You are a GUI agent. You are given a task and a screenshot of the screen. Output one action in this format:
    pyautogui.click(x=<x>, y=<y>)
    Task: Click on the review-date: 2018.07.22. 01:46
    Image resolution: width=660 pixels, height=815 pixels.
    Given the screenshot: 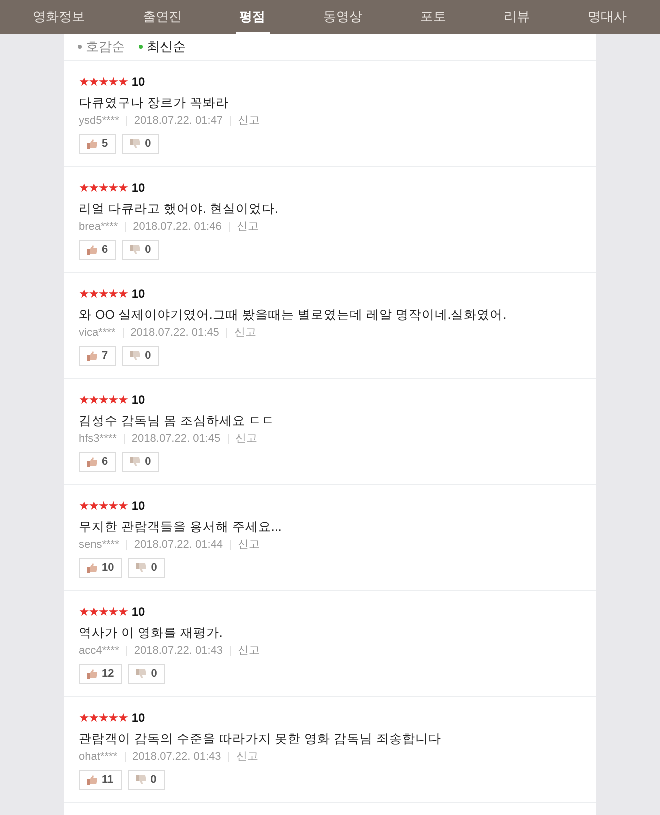 What is the action you would take?
    pyautogui.click(x=177, y=227)
    